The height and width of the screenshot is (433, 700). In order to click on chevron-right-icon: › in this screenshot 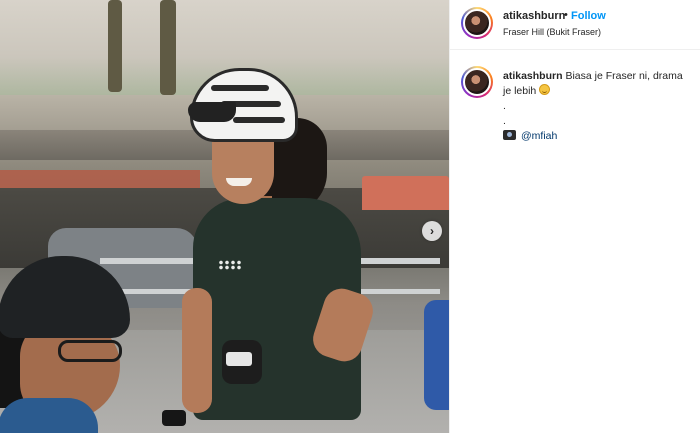, I will do `click(432, 231)`.